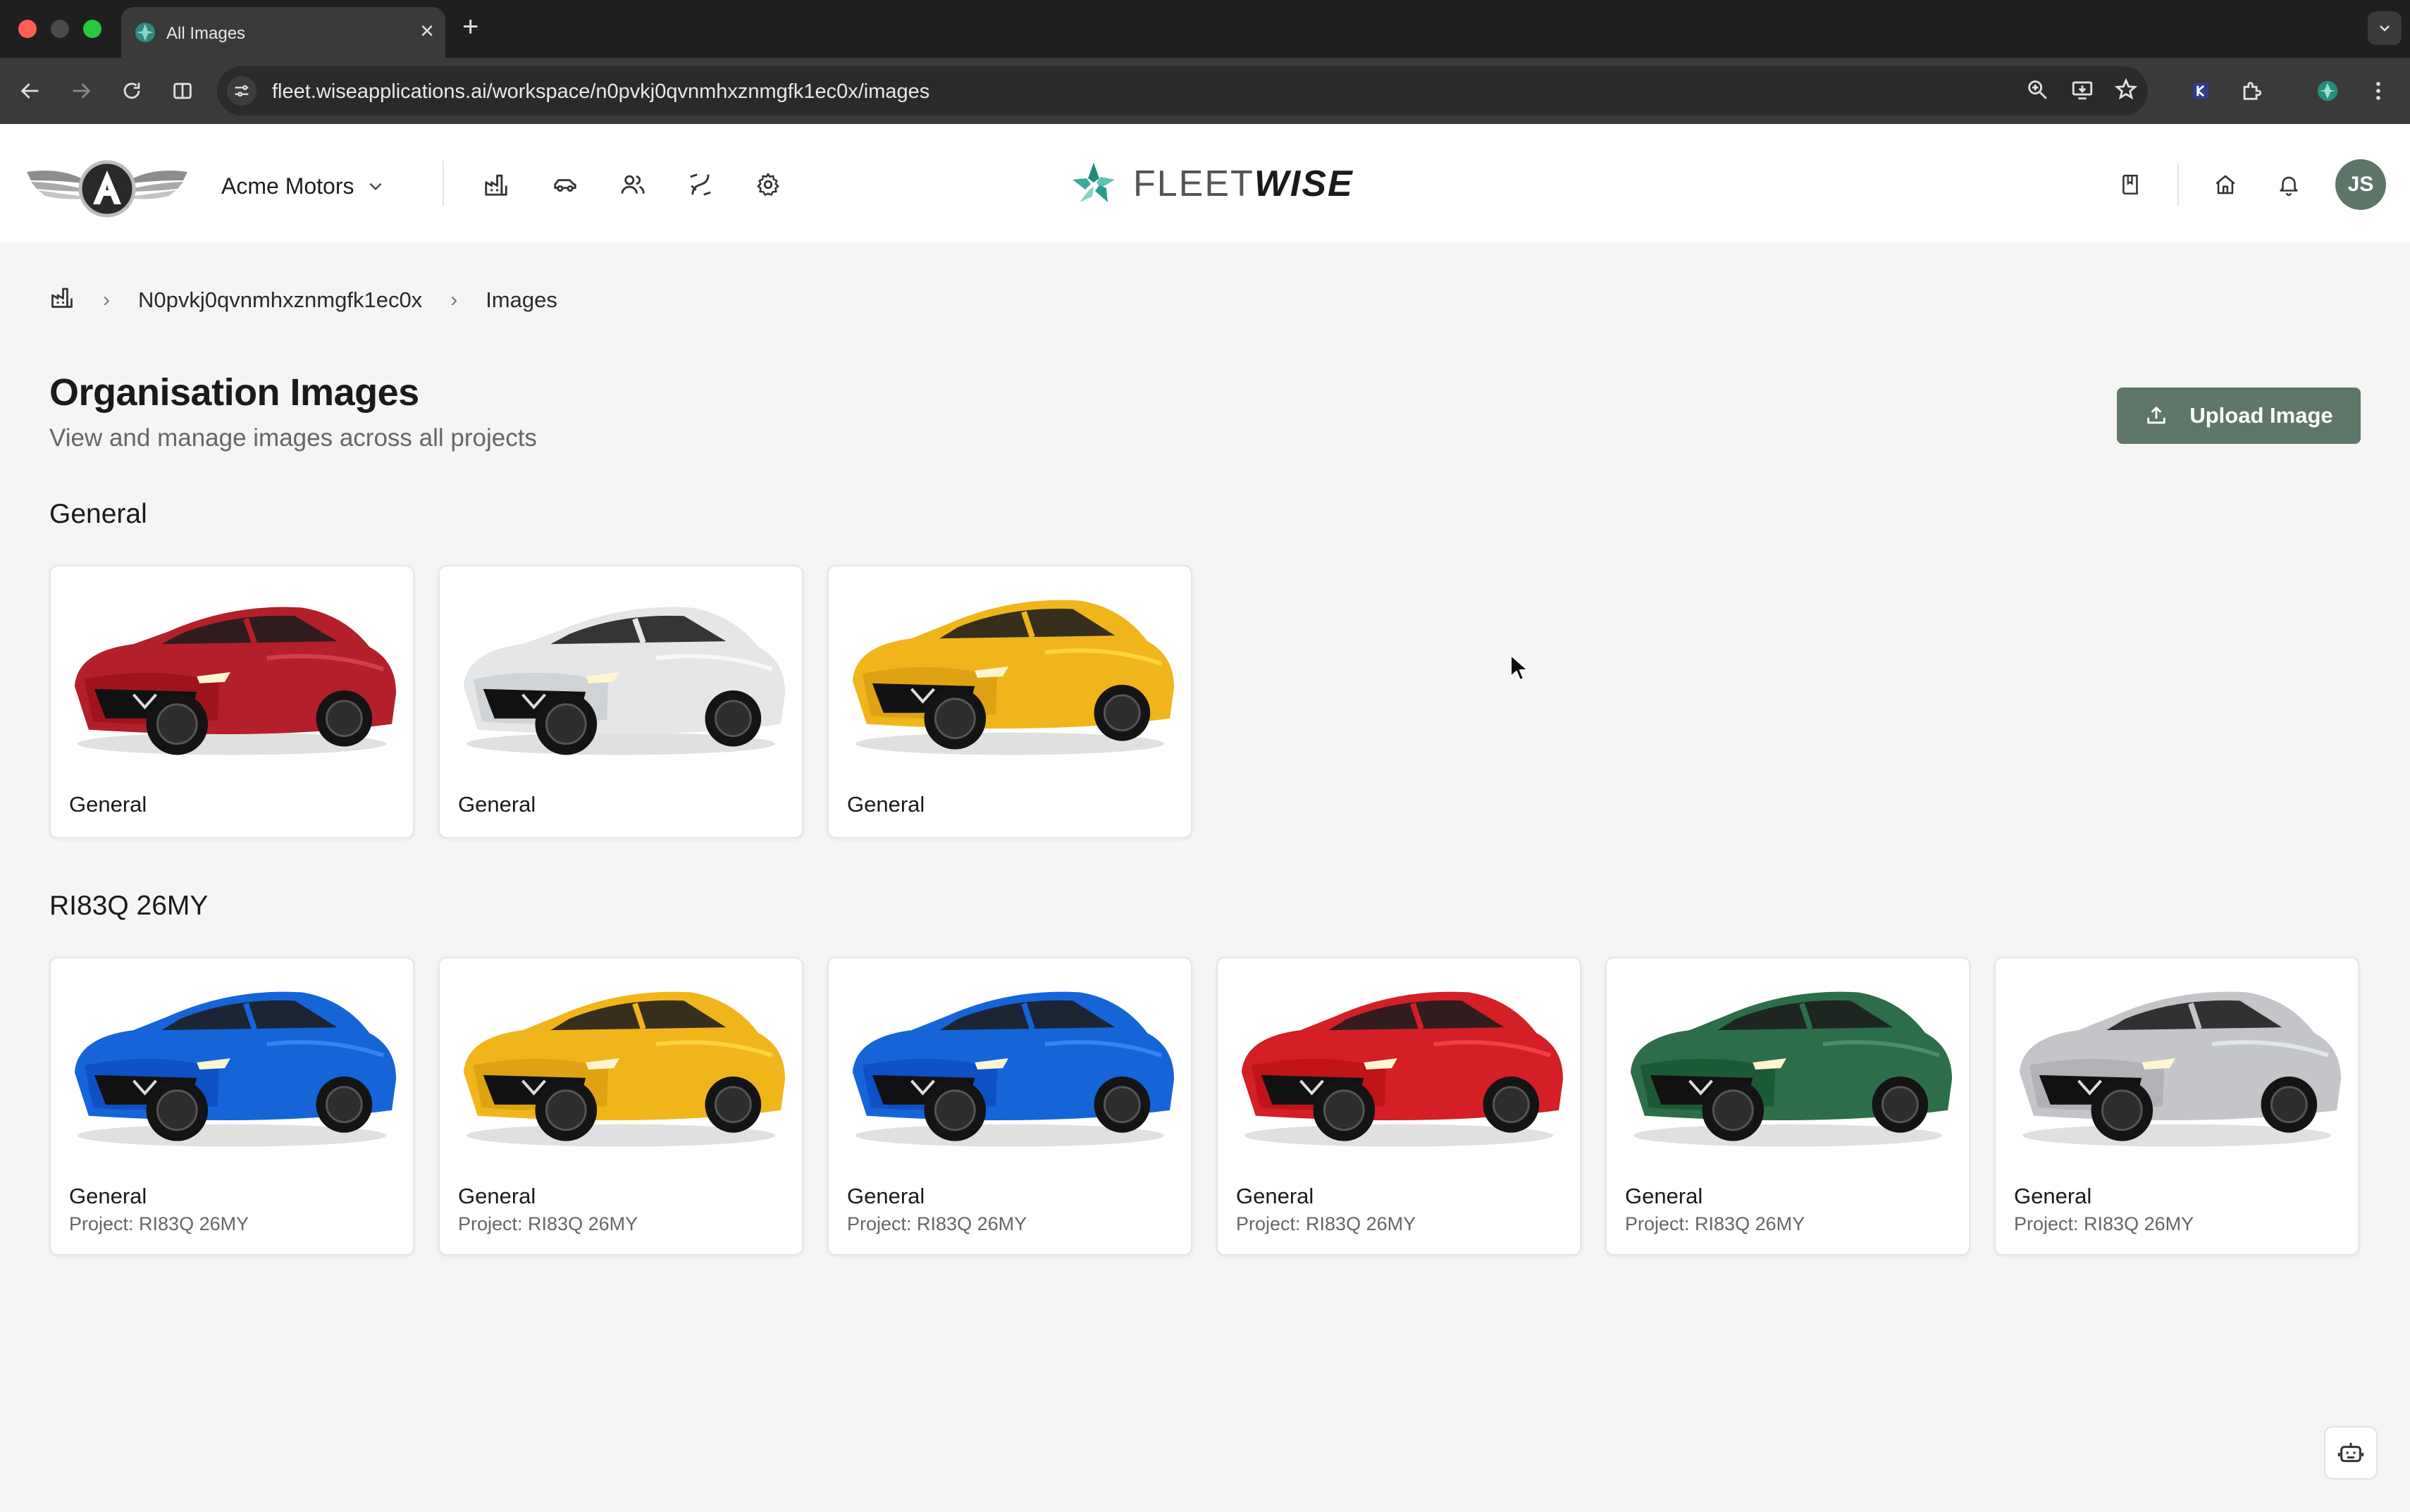  I want to click on tab-close-icon: ×, so click(427, 31).